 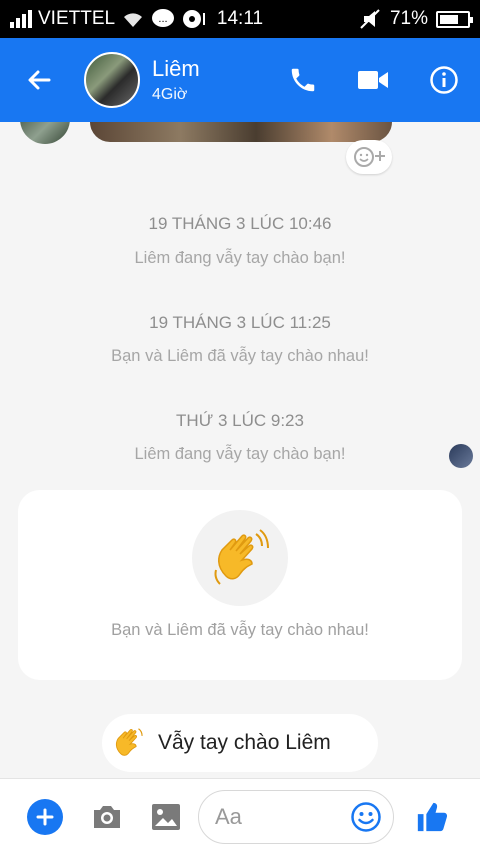 What do you see at coordinates (112, 80) in the screenshot?
I see `contact-avatar` at bounding box center [112, 80].